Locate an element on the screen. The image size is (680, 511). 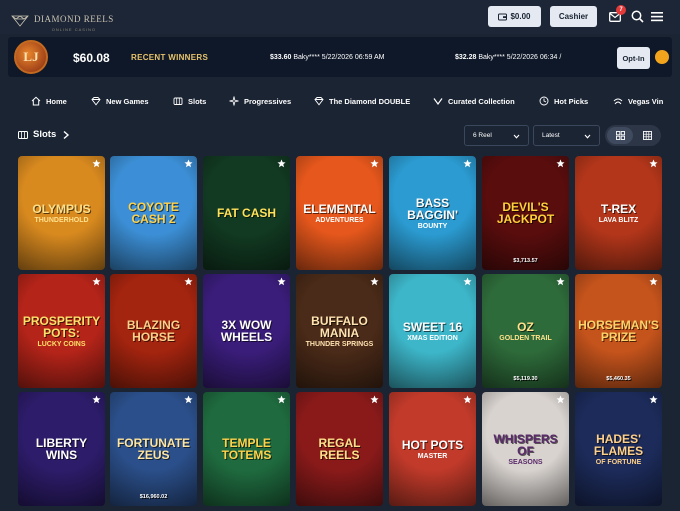
nav-label: Curated Collection is located at coordinates (481, 101).